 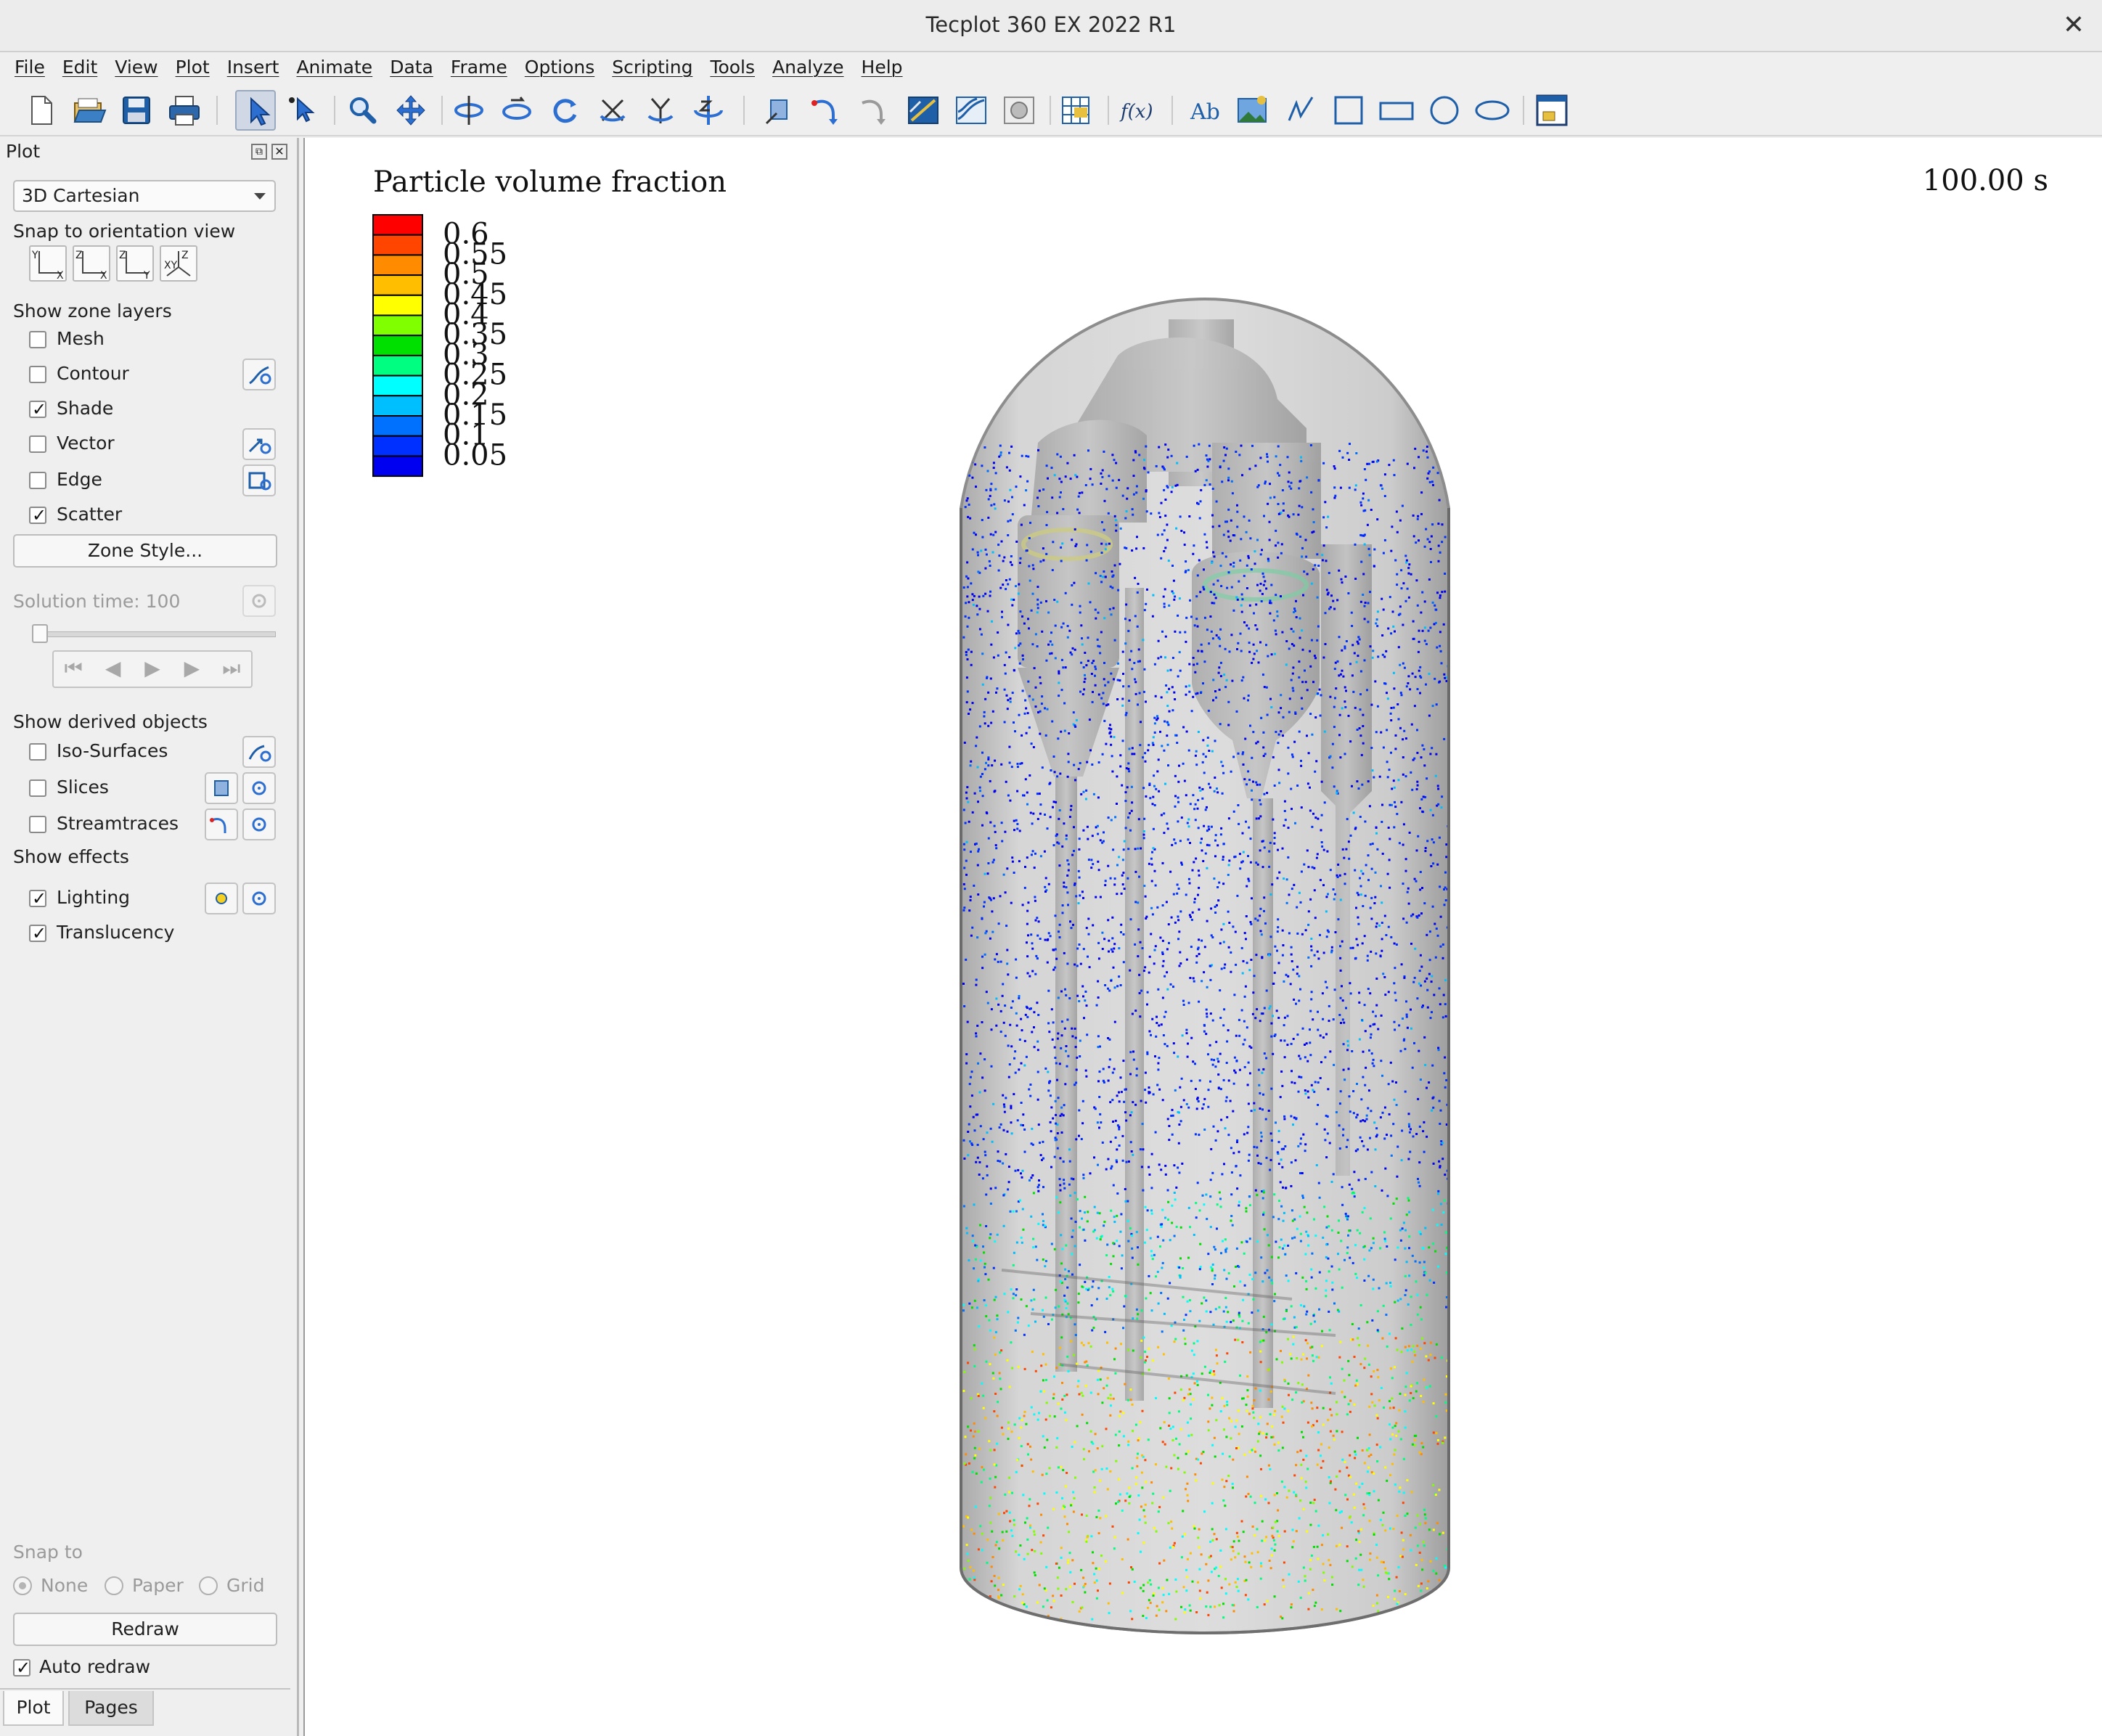 What do you see at coordinates (37, 898) in the screenshot?
I see `lighting-checkbox` at bounding box center [37, 898].